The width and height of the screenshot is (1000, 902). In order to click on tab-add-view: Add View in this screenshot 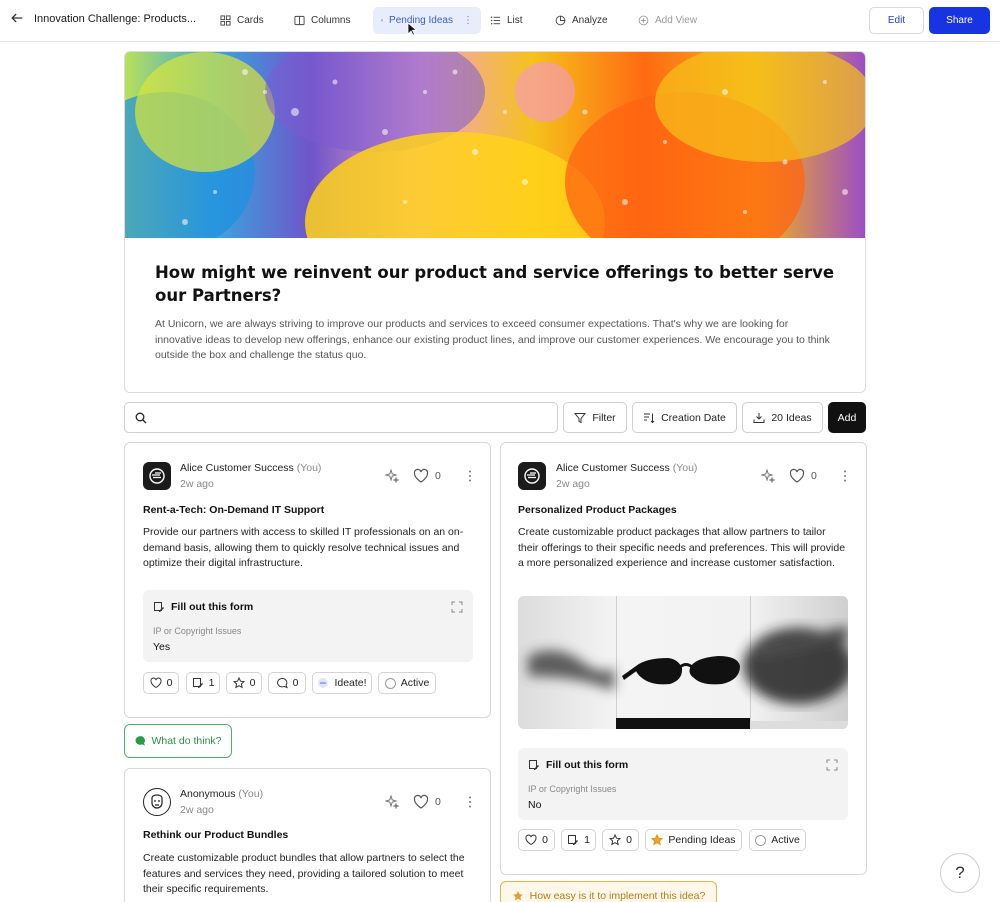, I will do `click(667, 20)`.